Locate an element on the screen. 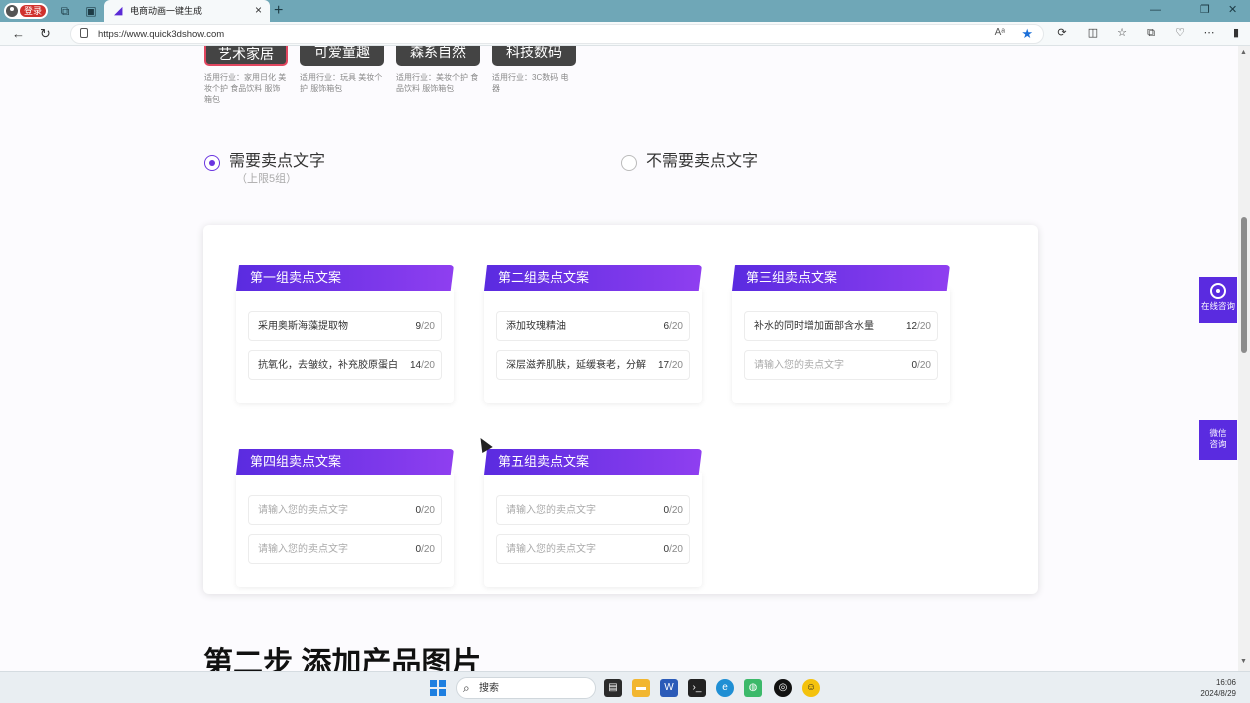 This screenshot has width=1250, height=703. selling-point-input-3-2: 请输入您的卖点文字 0/20 is located at coordinates (841, 365).